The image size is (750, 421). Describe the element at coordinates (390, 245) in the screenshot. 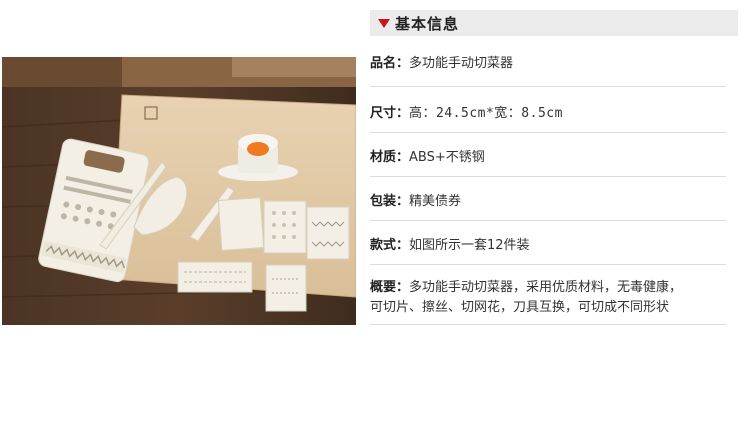

I see `label-style: 款式：` at that location.